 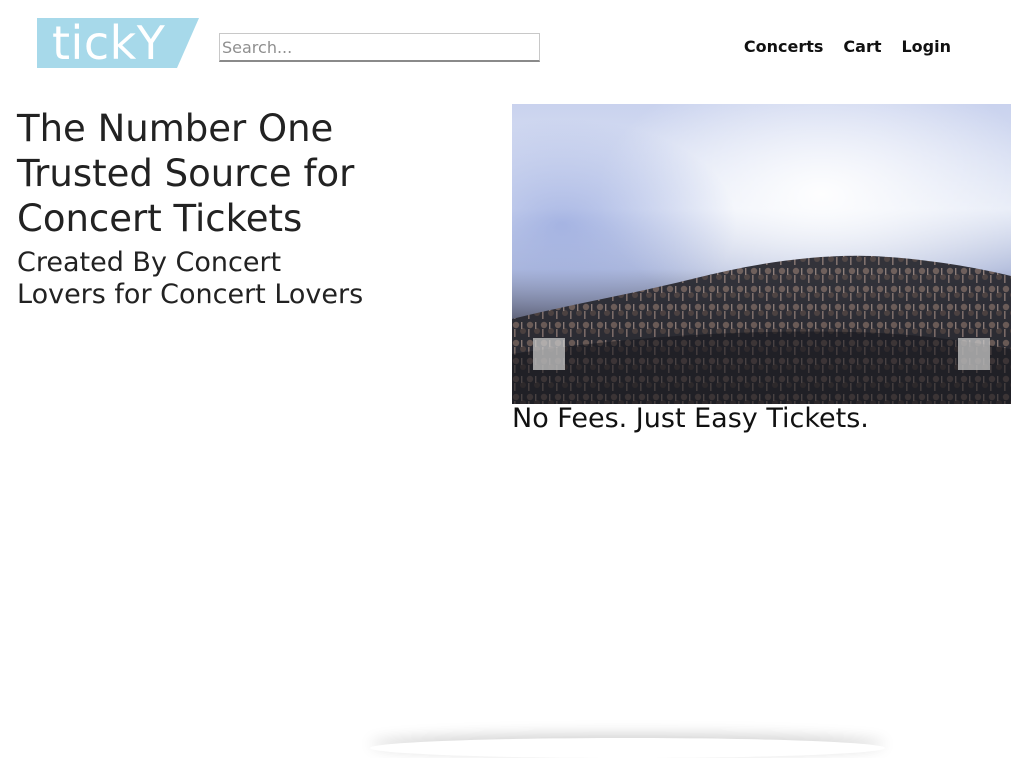 I want to click on carousel-caption: No Fees. Just Easy Tickets., so click(x=690, y=418).